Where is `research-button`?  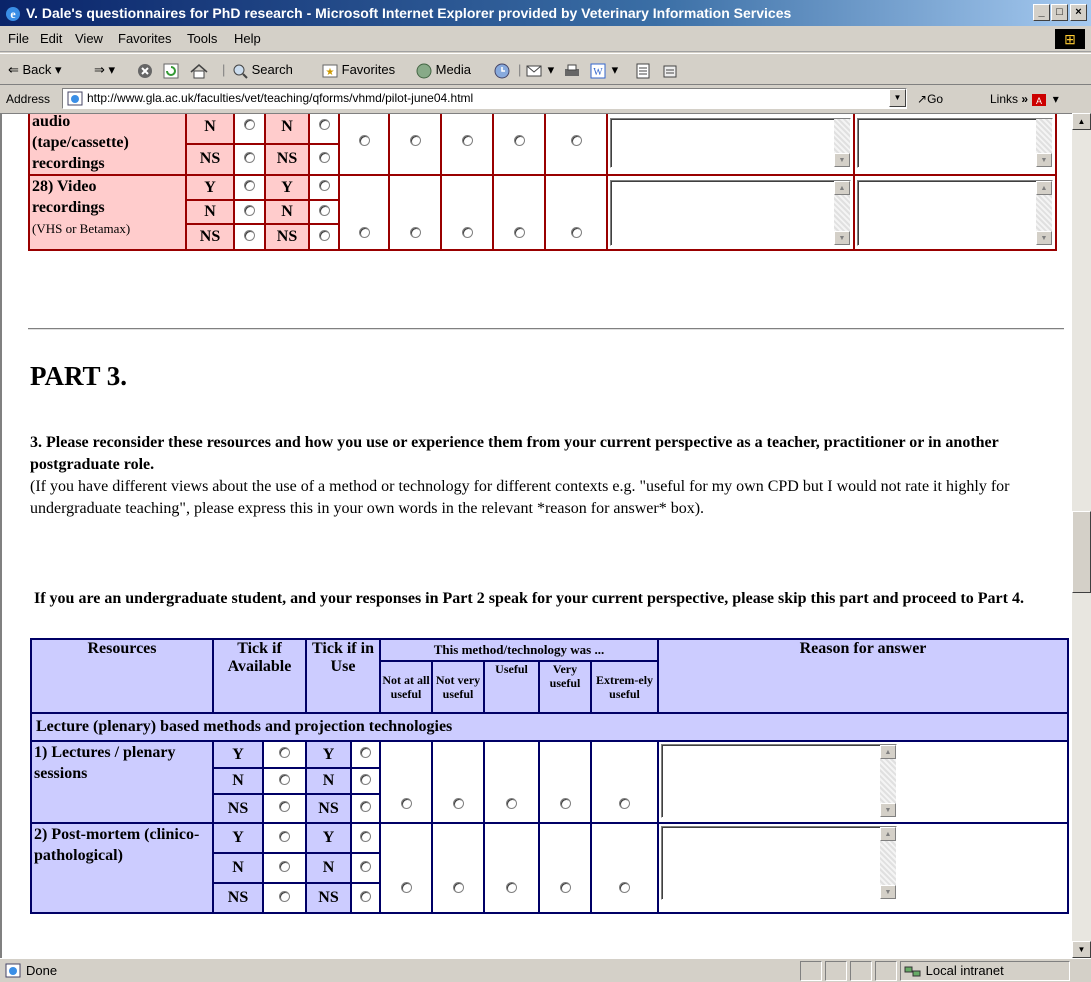
research-button is located at coordinates (670, 70).